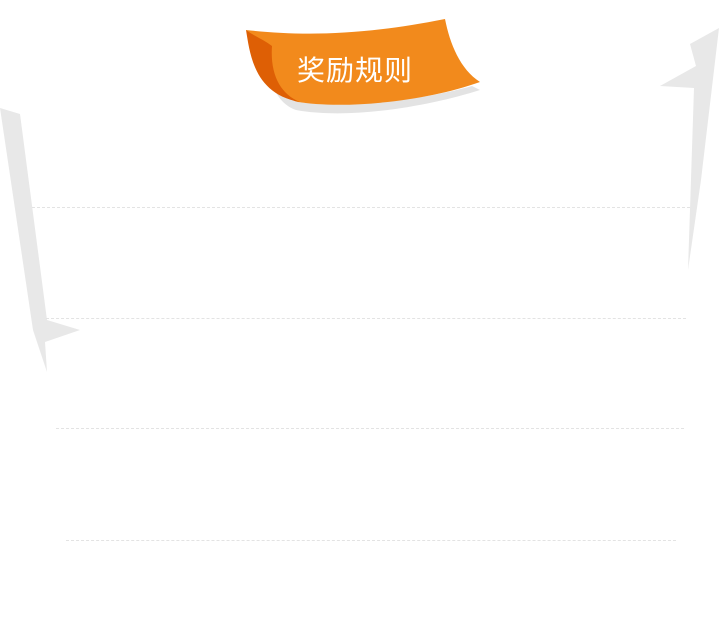  I want to click on right-paper-curl, so click(689, 149).